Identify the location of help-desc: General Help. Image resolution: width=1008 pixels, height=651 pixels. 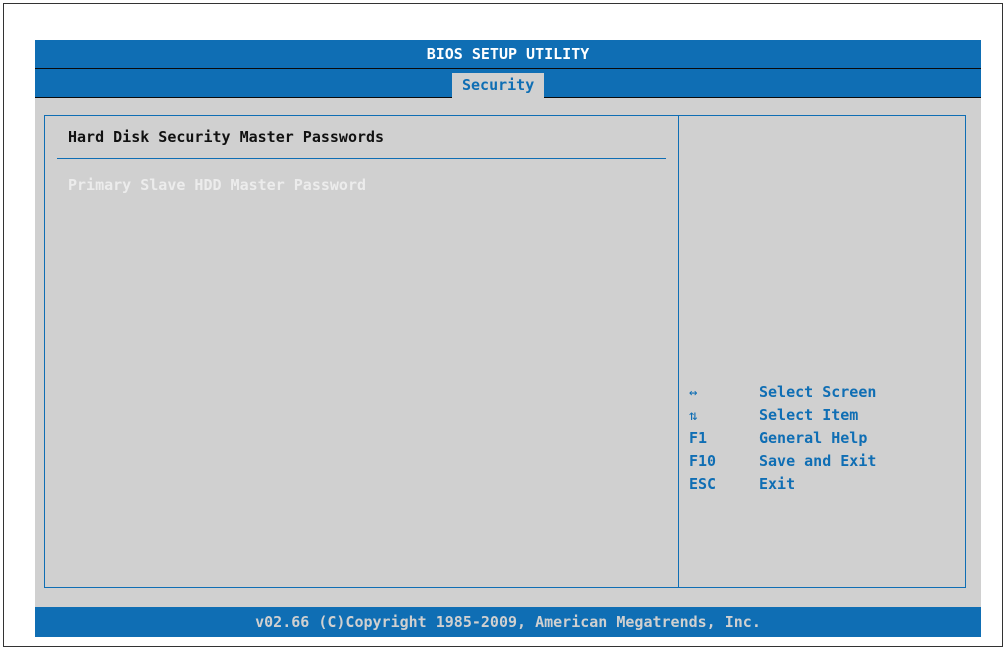
(813, 438).